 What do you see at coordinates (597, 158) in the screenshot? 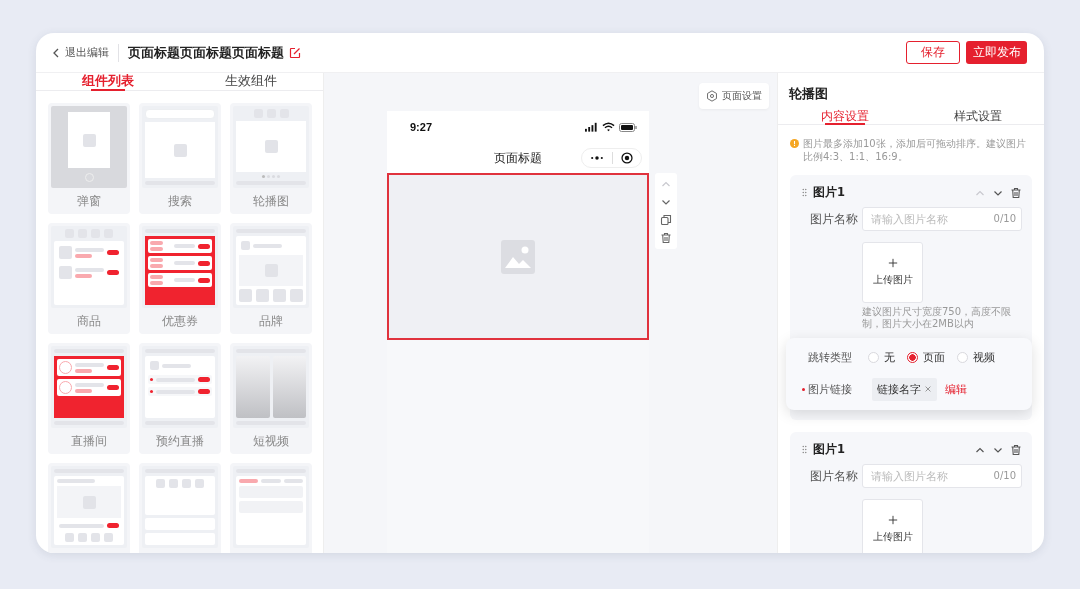
I see `more-icon` at bounding box center [597, 158].